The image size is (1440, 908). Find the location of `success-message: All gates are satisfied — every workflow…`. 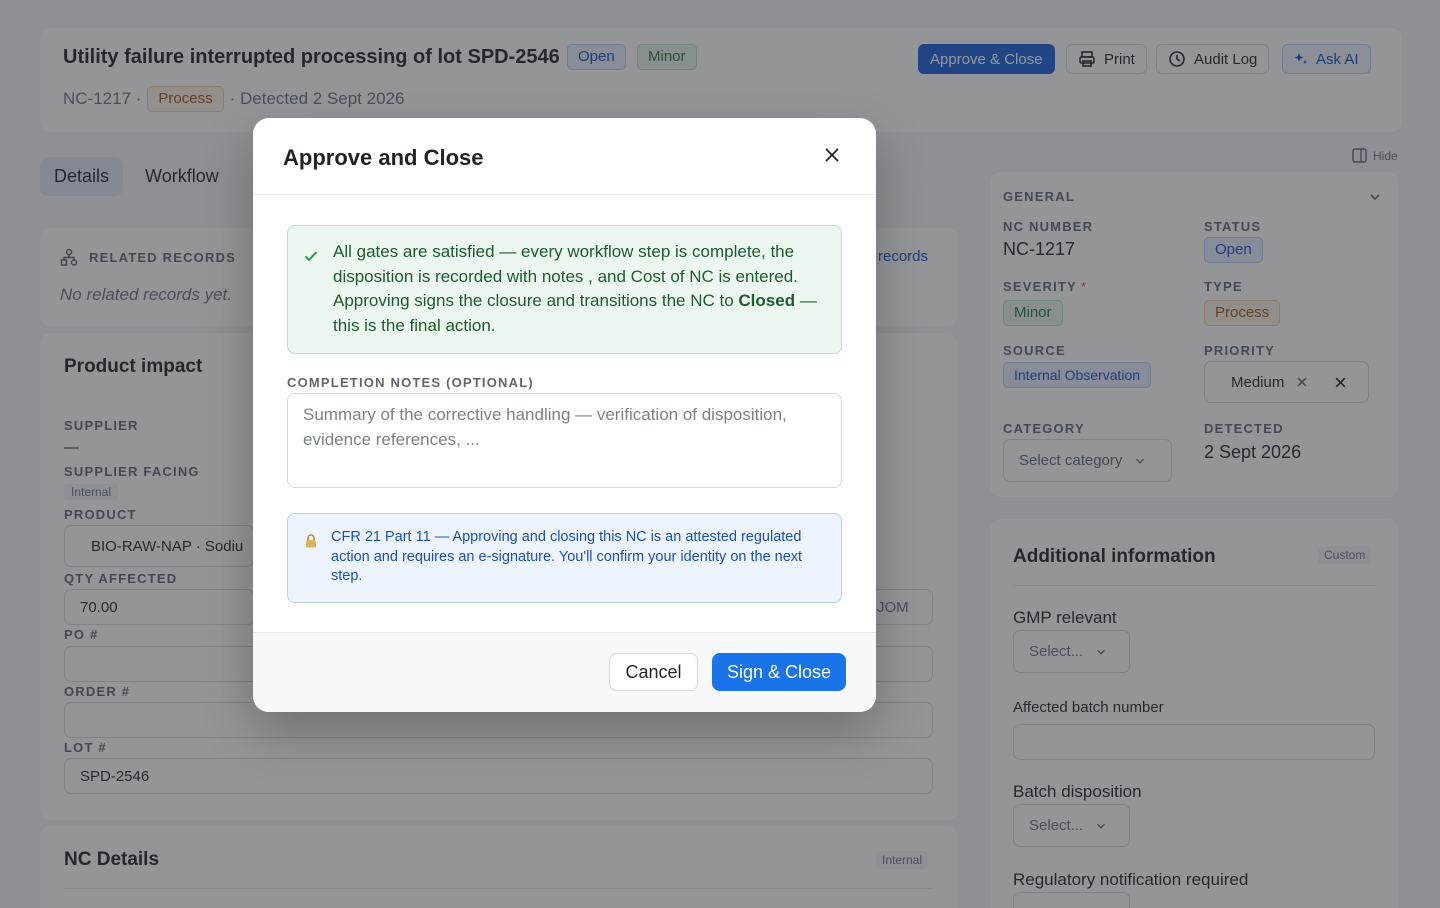

success-message: All gates are satisfied — every workflow… is located at coordinates (578, 289).